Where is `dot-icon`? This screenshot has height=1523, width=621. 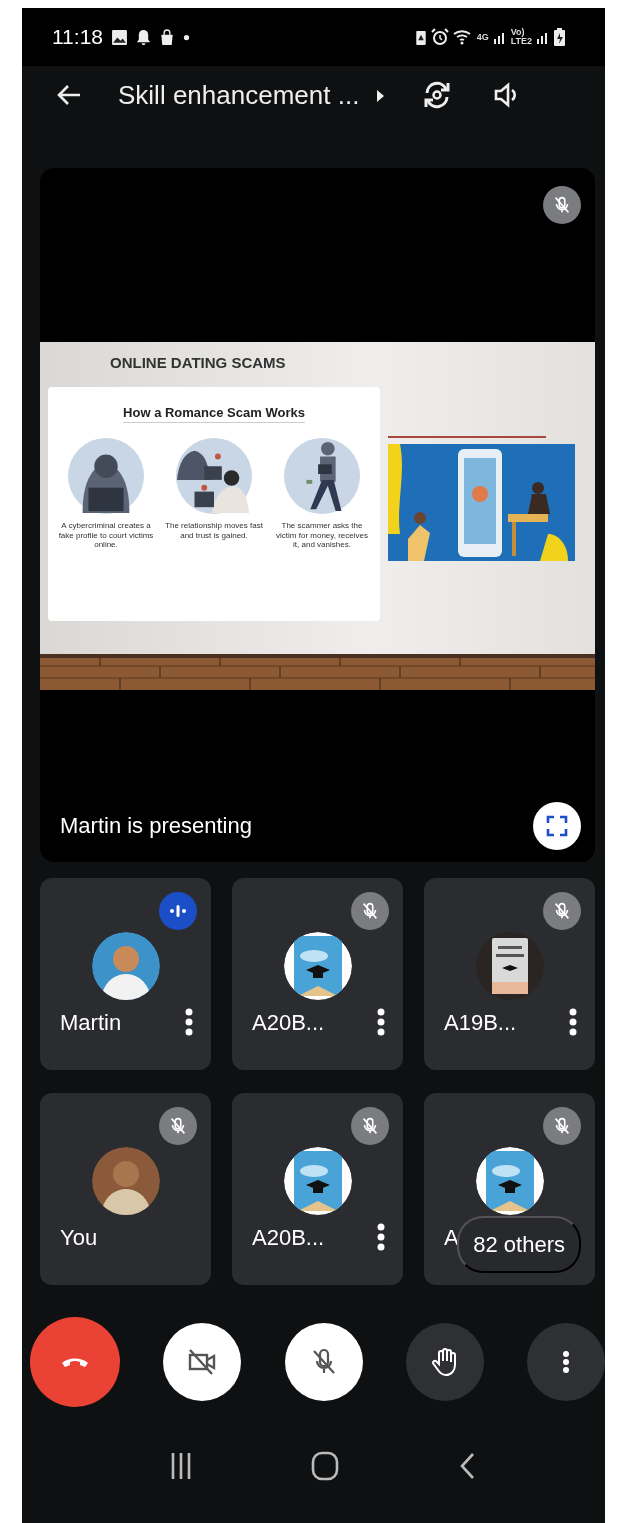
dot-icon is located at coordinates (186, 37).